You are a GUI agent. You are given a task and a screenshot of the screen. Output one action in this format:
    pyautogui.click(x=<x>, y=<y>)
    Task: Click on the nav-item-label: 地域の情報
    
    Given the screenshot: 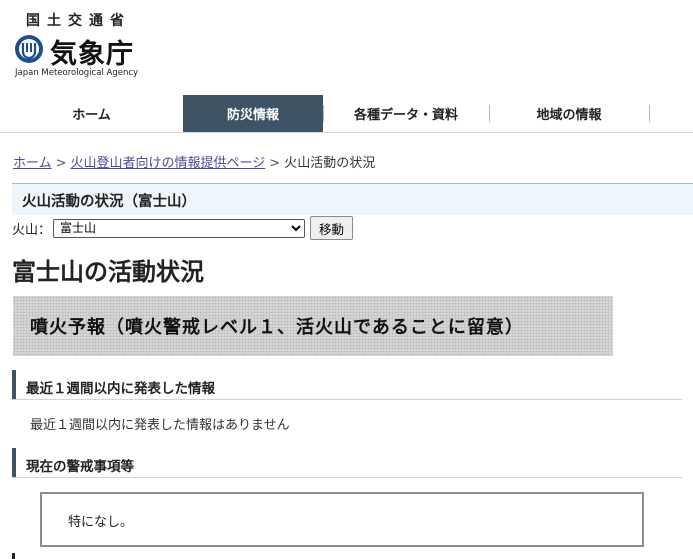 What is the action you would take?
    pyautogui.click(x=569, y=115)
    